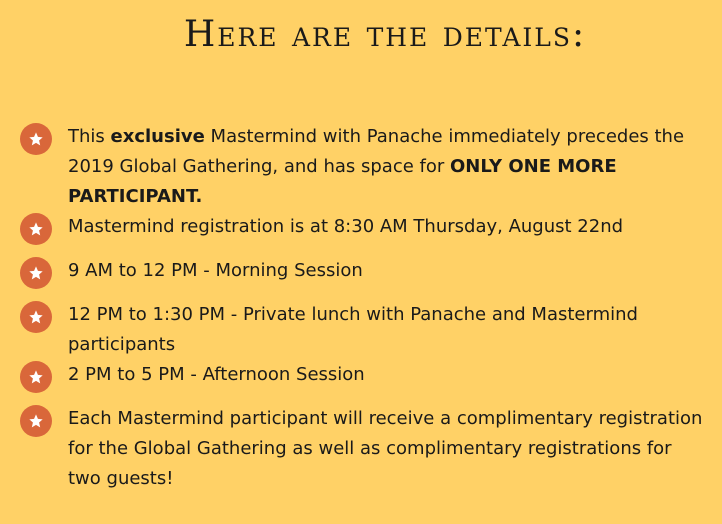  Describe the element at coordinates (157, 136) in the screenshot. I see `item-emphasis: exclusive` at that location.